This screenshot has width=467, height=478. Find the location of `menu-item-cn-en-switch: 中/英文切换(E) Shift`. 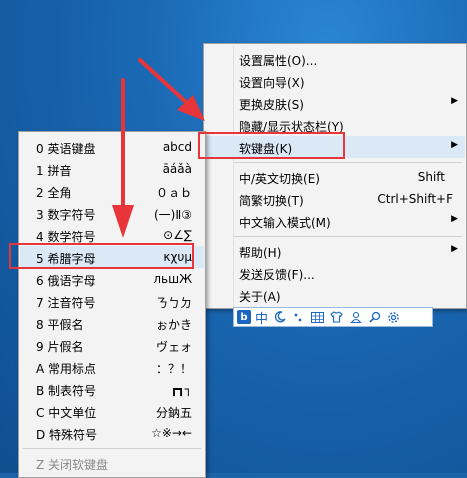

menu-item-cn-en-switch: 中/英文切换(E) Shift is located at coordinates (335, 177).